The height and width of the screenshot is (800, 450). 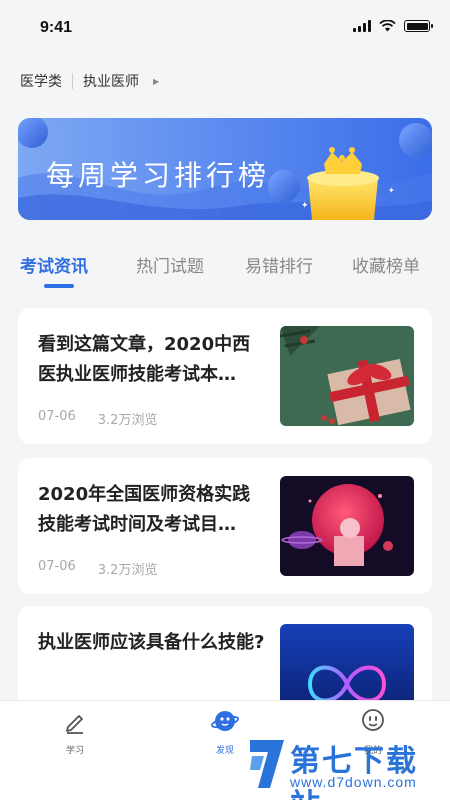 I want to click on watermark: 第七下载站 www.d7down.com, so click(x=344, y=767).